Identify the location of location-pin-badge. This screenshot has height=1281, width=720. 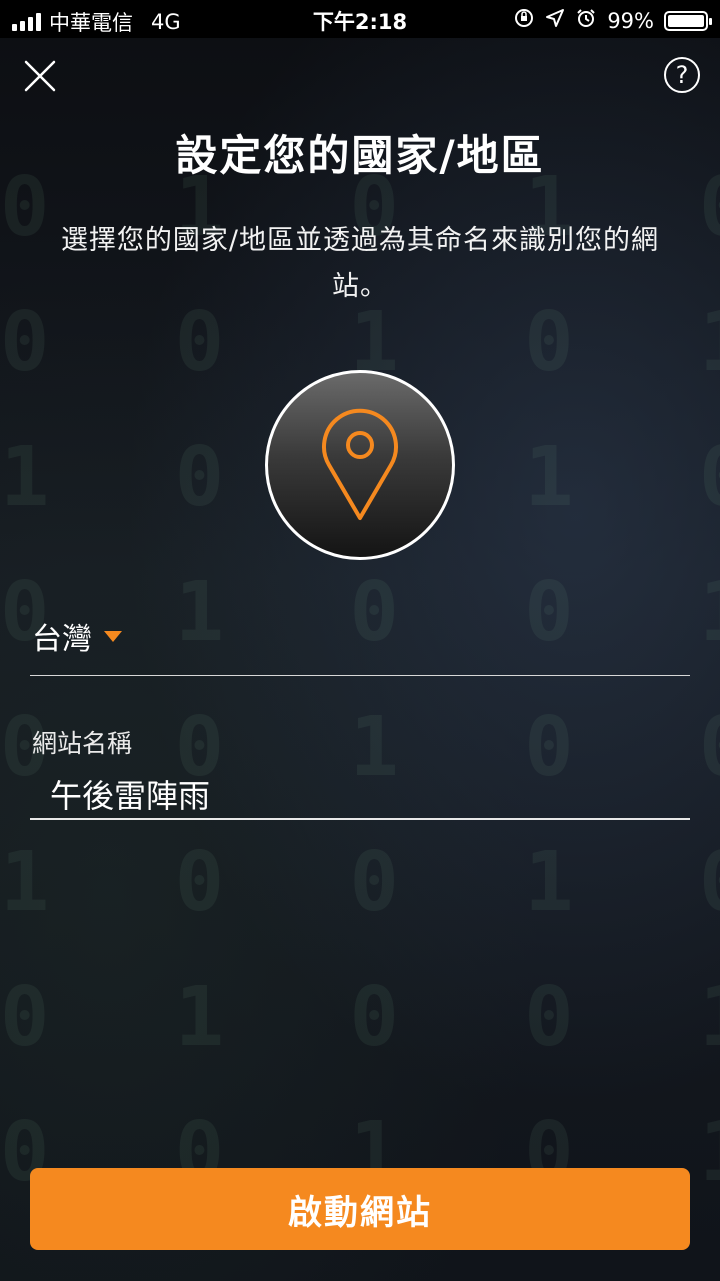
(360, 465).